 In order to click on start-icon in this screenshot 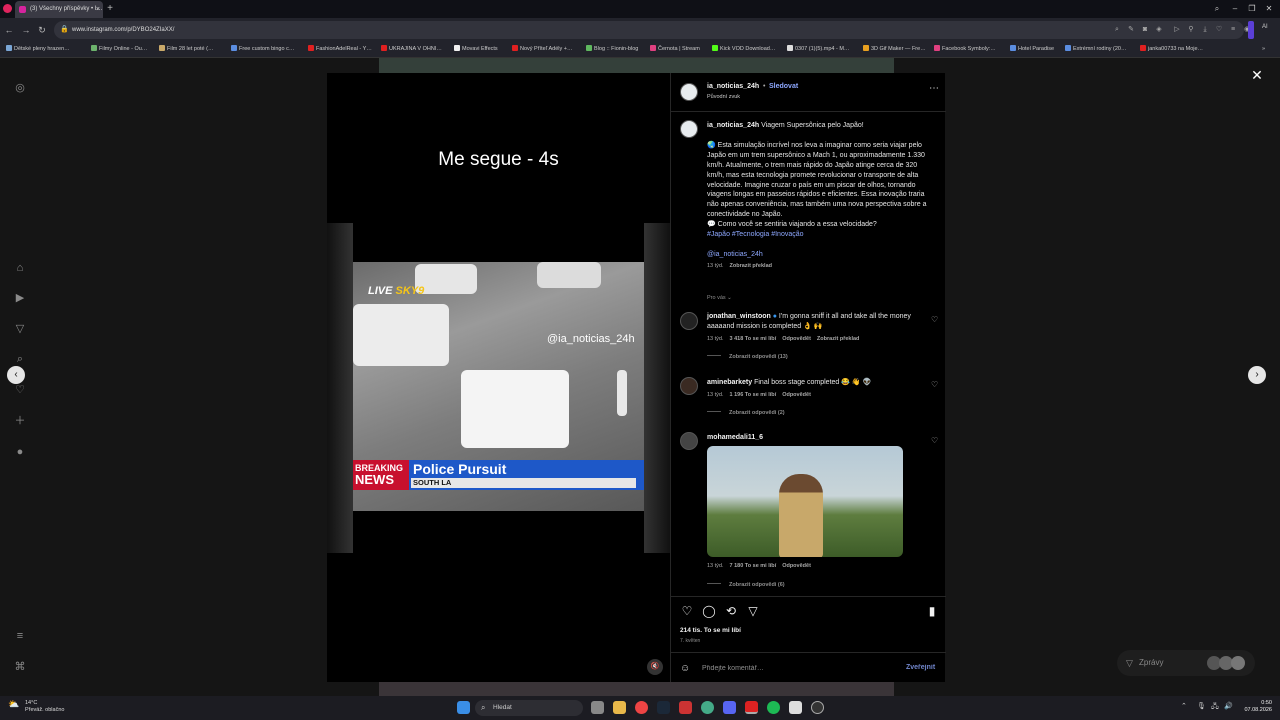, I will do `click(463, 707)`.